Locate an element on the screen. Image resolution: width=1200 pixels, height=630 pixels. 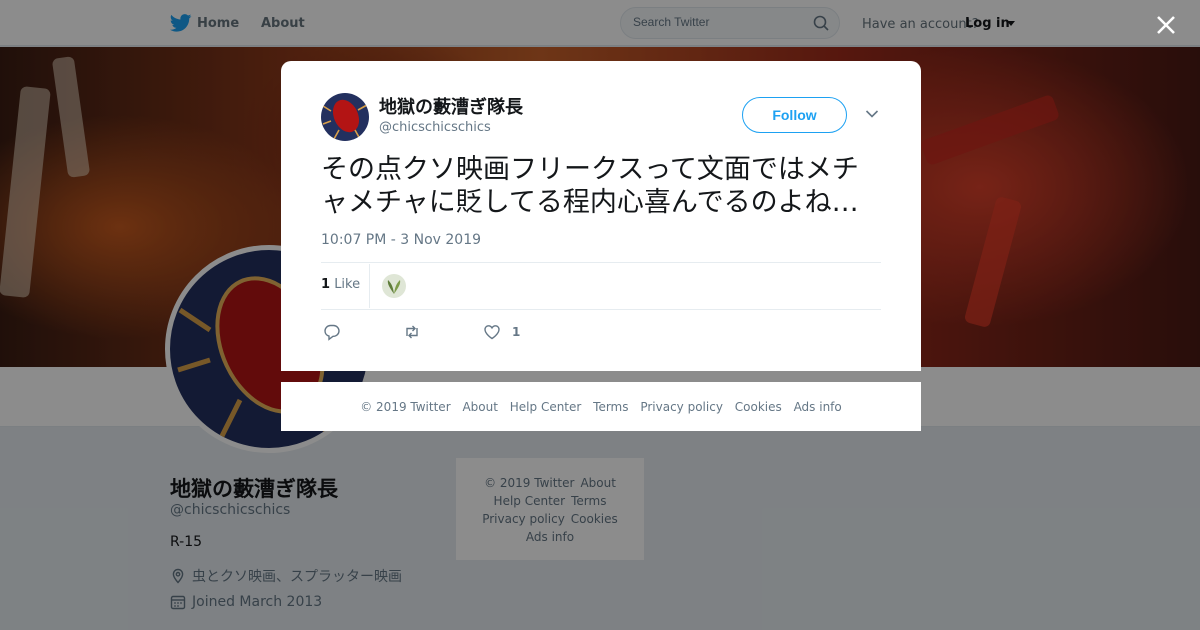
modal-footer-cookies-link: Cookies is located at coordinates (758, 407).